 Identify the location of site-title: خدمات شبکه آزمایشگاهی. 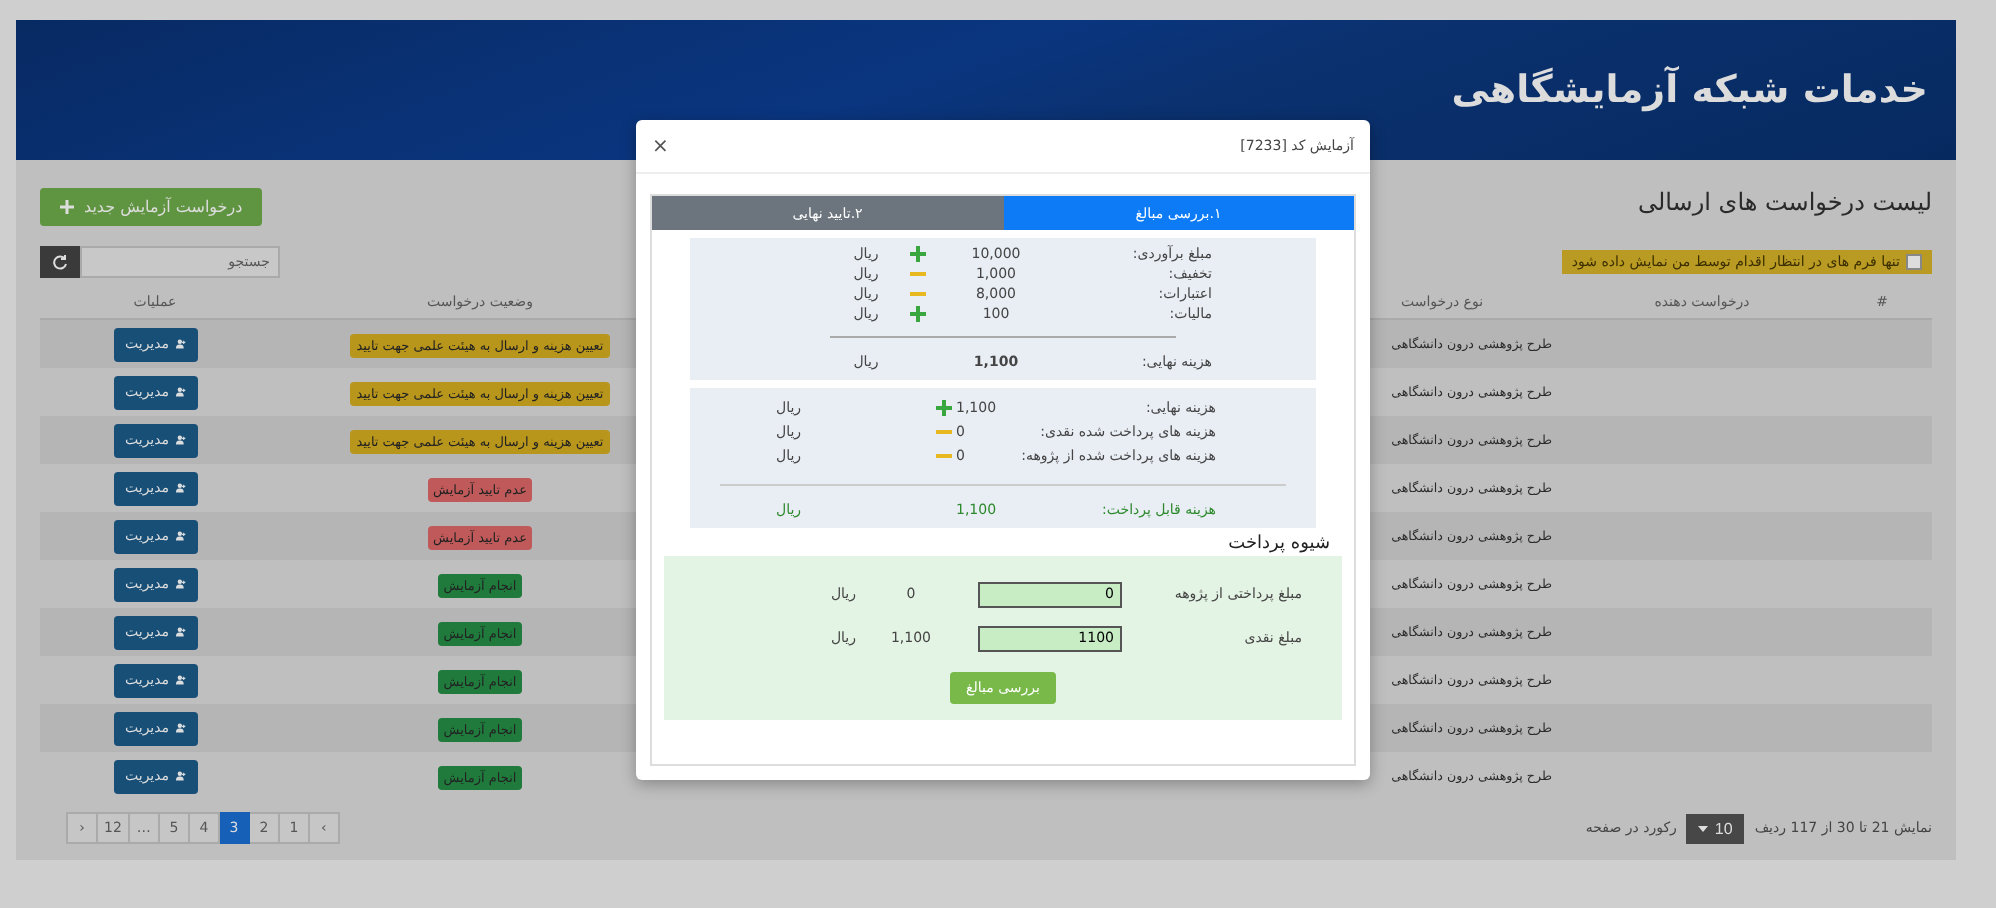
(1689, 90).